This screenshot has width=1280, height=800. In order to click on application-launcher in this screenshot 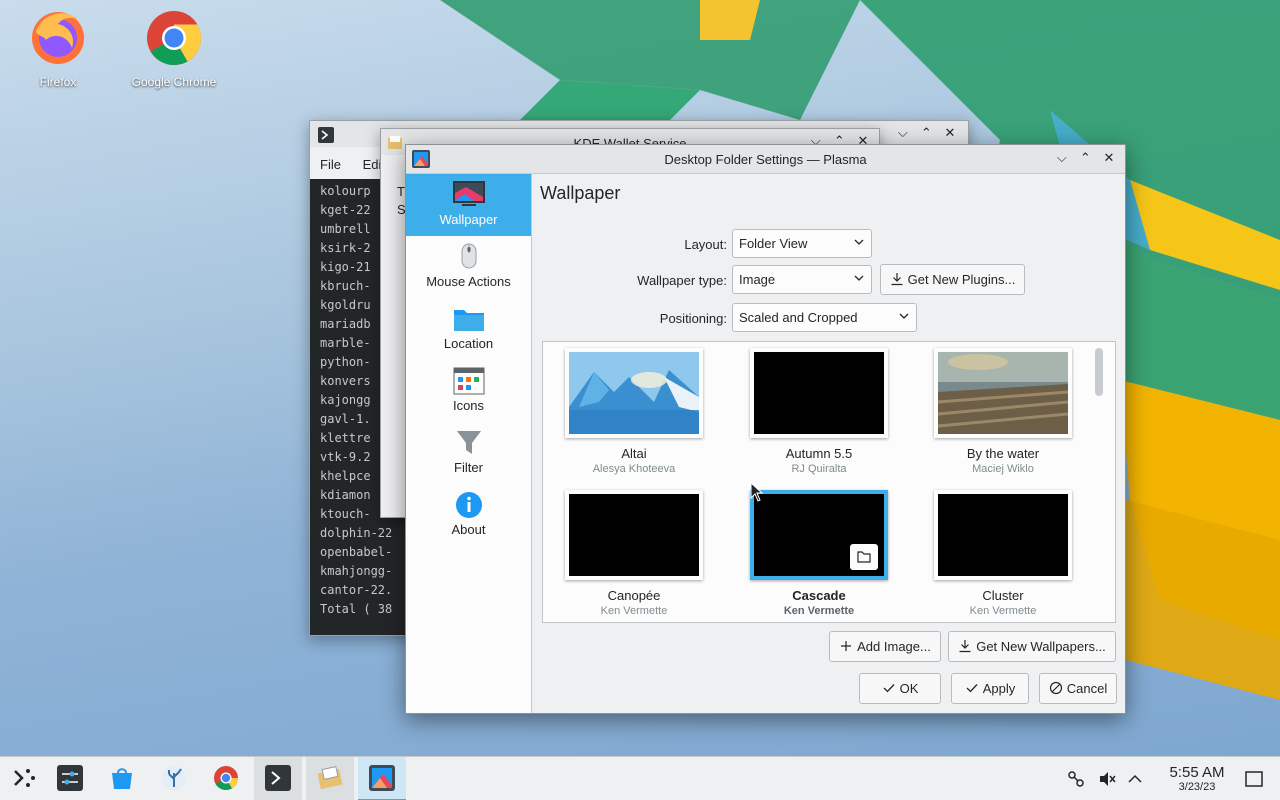, I will do `click(24, 778)`.